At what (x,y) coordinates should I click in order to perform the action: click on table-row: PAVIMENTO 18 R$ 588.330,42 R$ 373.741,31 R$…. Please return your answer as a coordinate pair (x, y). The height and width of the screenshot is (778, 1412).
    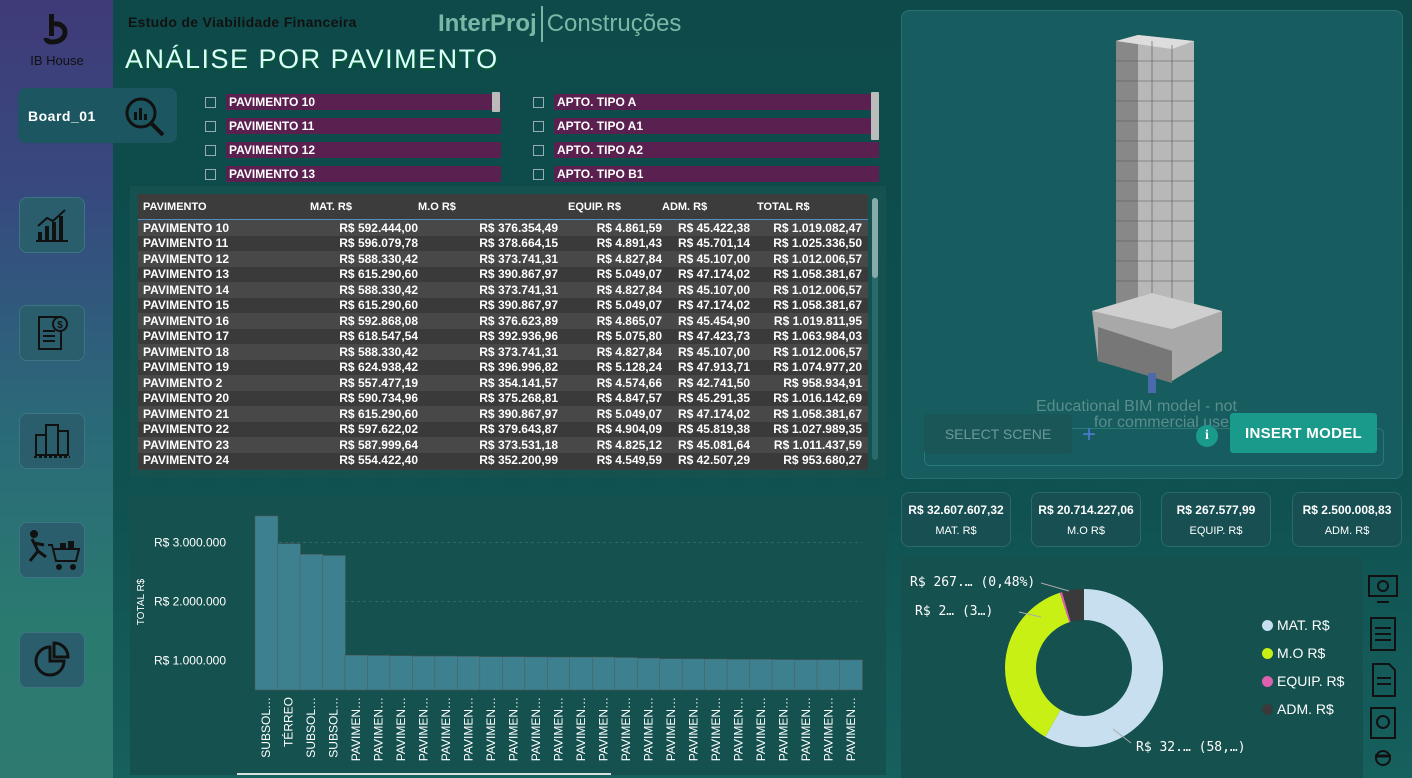
    Looking at the image, I should click on (503, 352).